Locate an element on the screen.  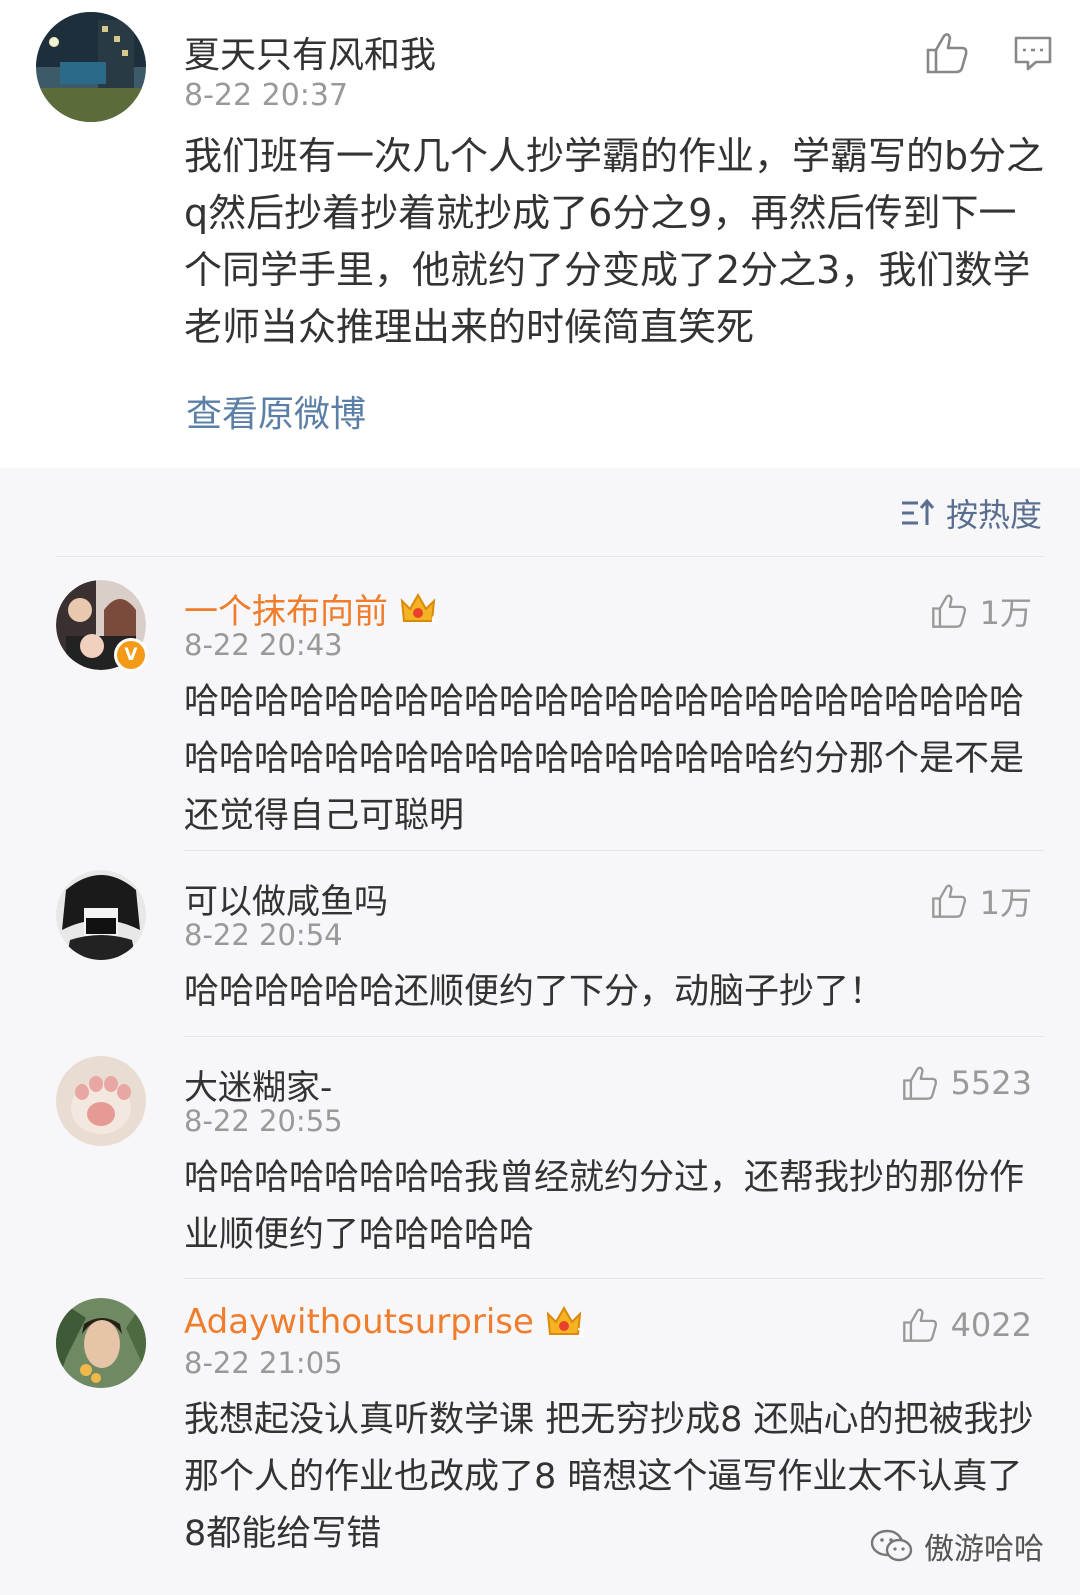
comment-author-name-text: 一个抹布向前 is located at coordinates (286, 608).